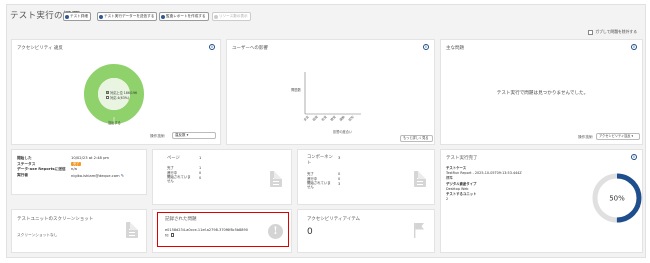  Describe the element at coordinates (306, 118) in the screenshot. I see `x-tick-label: 全盲` at that location.